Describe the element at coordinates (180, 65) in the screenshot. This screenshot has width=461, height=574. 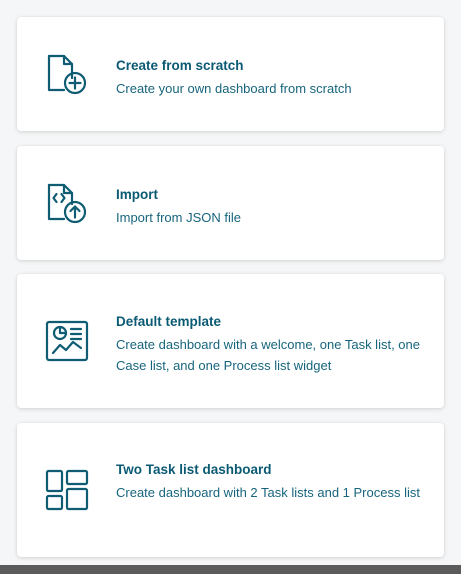
I see `card-title: Create from scratch` at that location.